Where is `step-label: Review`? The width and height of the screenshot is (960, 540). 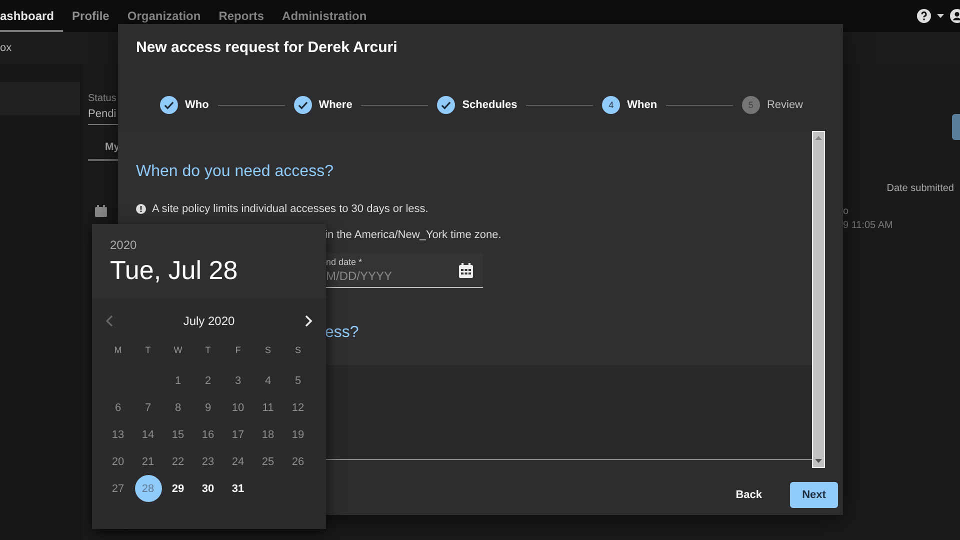
step-label: Review is located at coordinates (785, 105).